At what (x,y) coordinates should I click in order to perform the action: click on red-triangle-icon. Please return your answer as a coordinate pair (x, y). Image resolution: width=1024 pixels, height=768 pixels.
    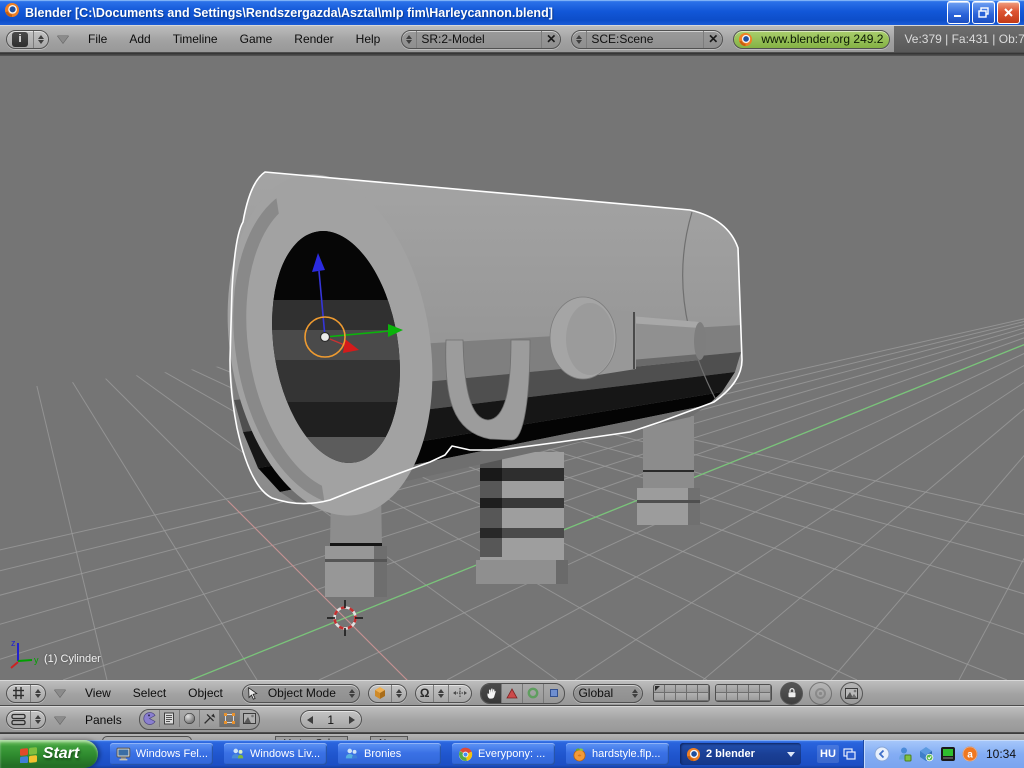
    Looking at the image, I should click on (512, 692).